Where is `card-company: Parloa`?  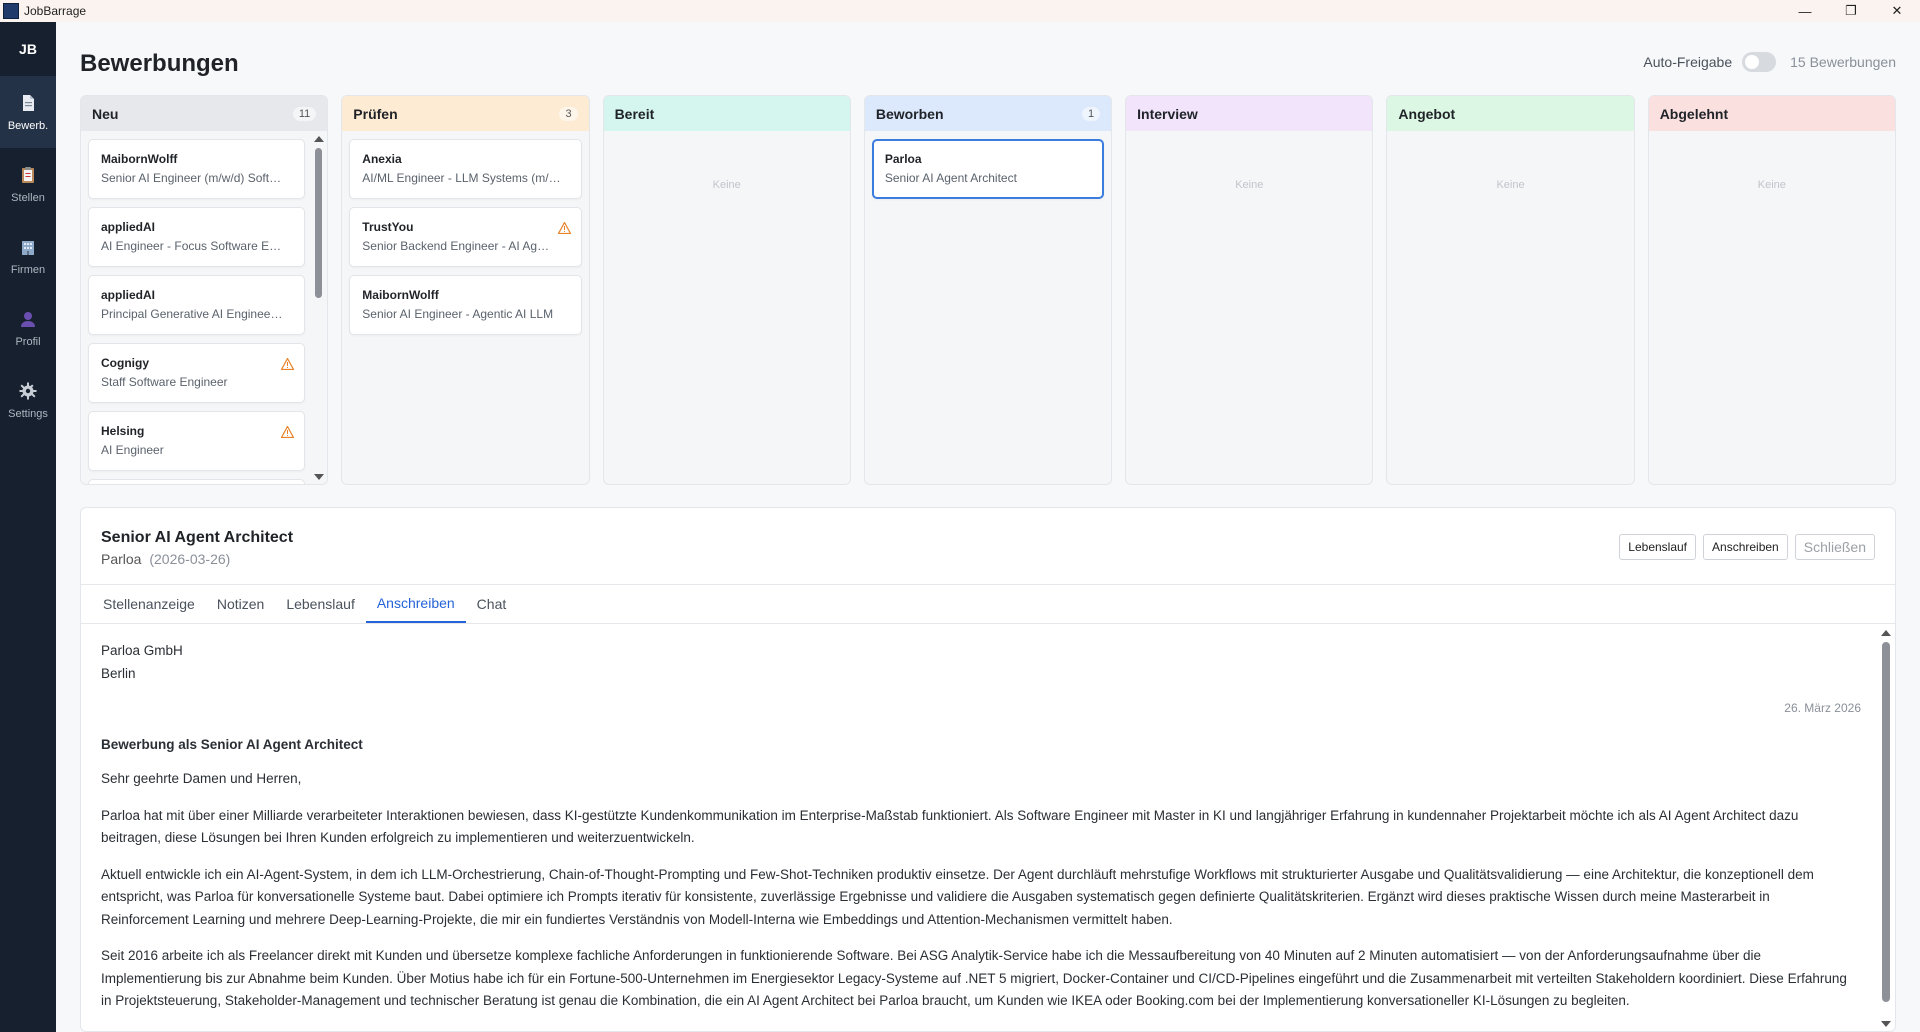 card-company: Parloa is located at coordinates (903, 159).